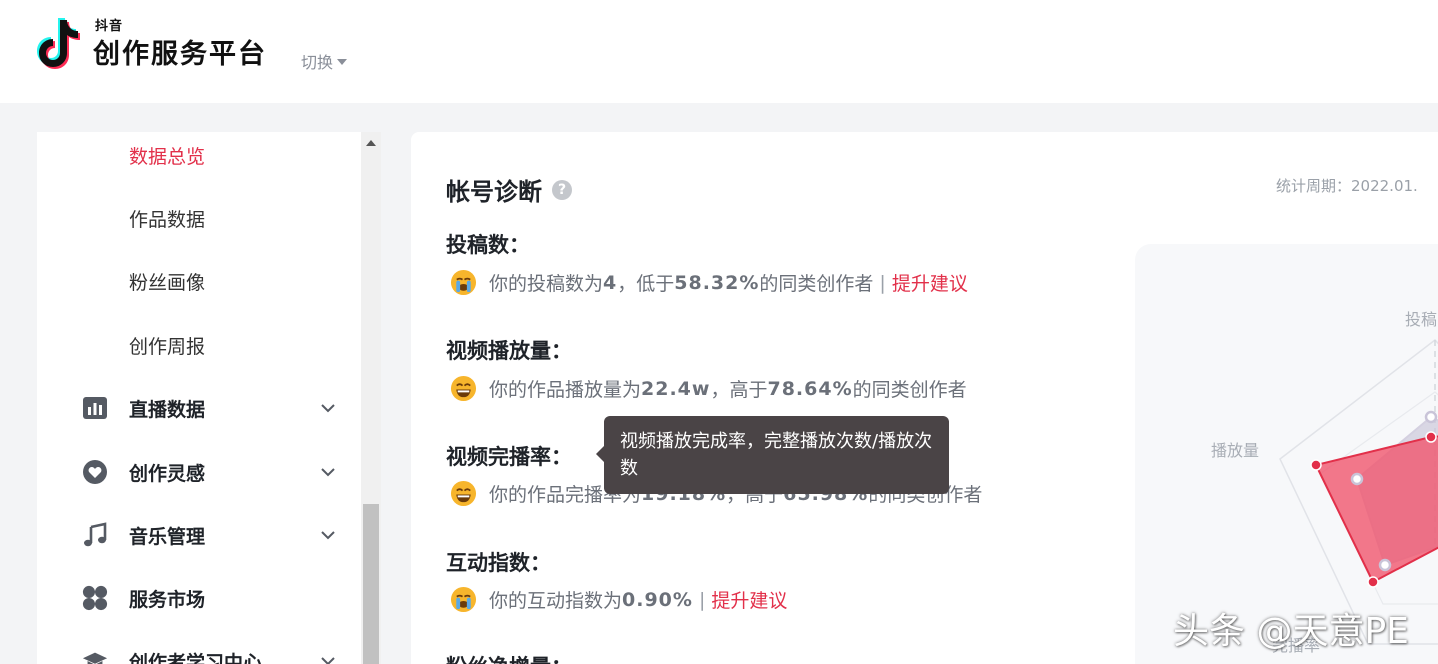  I want to click on sidebar-item-service-market: 服务市场, so click(212, 598).